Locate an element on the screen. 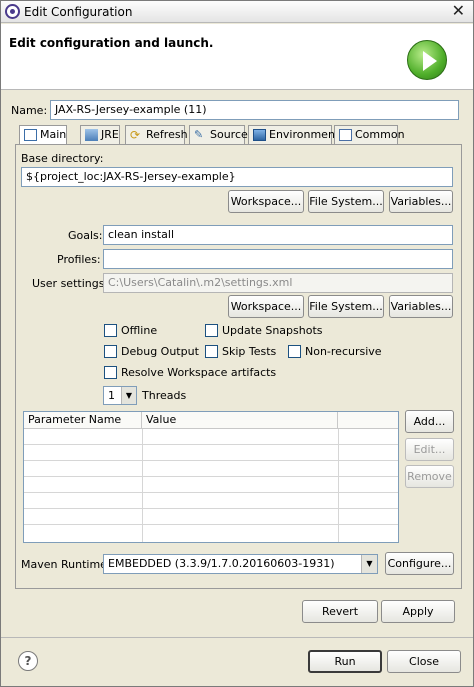 This screenshot has width=474, height=687. name-label: Name: is located at coordinates (29, 110).